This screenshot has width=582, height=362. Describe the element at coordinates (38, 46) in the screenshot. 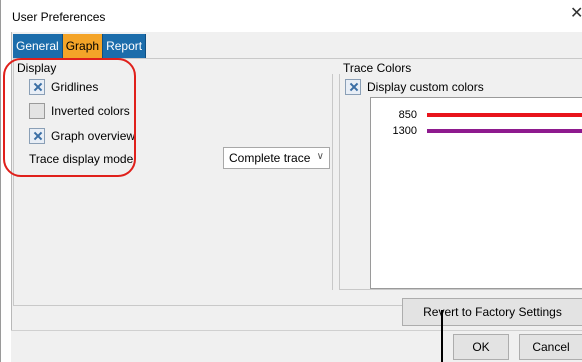

I see `tab-general: General` at that location.